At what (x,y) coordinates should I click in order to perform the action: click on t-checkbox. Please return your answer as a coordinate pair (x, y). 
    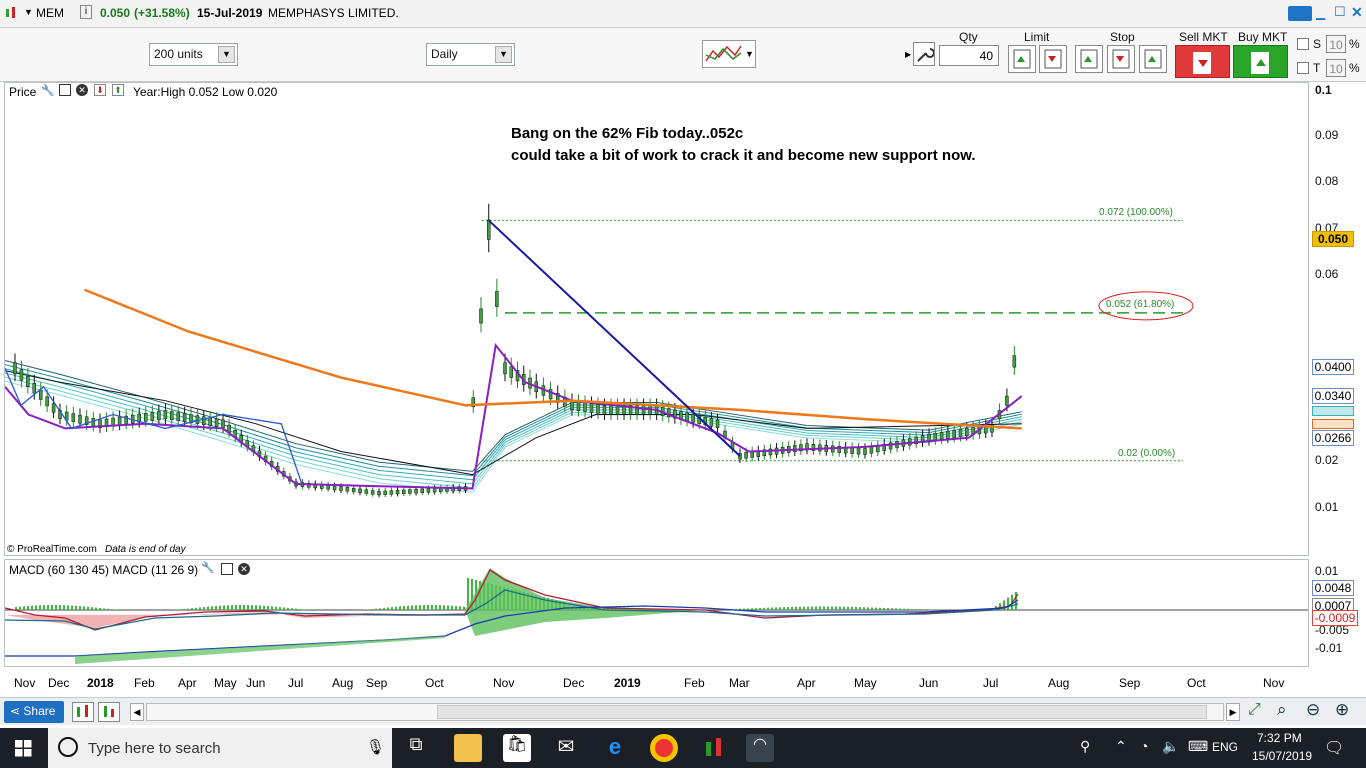
    Looking at the image, I should click on (1303, 68).